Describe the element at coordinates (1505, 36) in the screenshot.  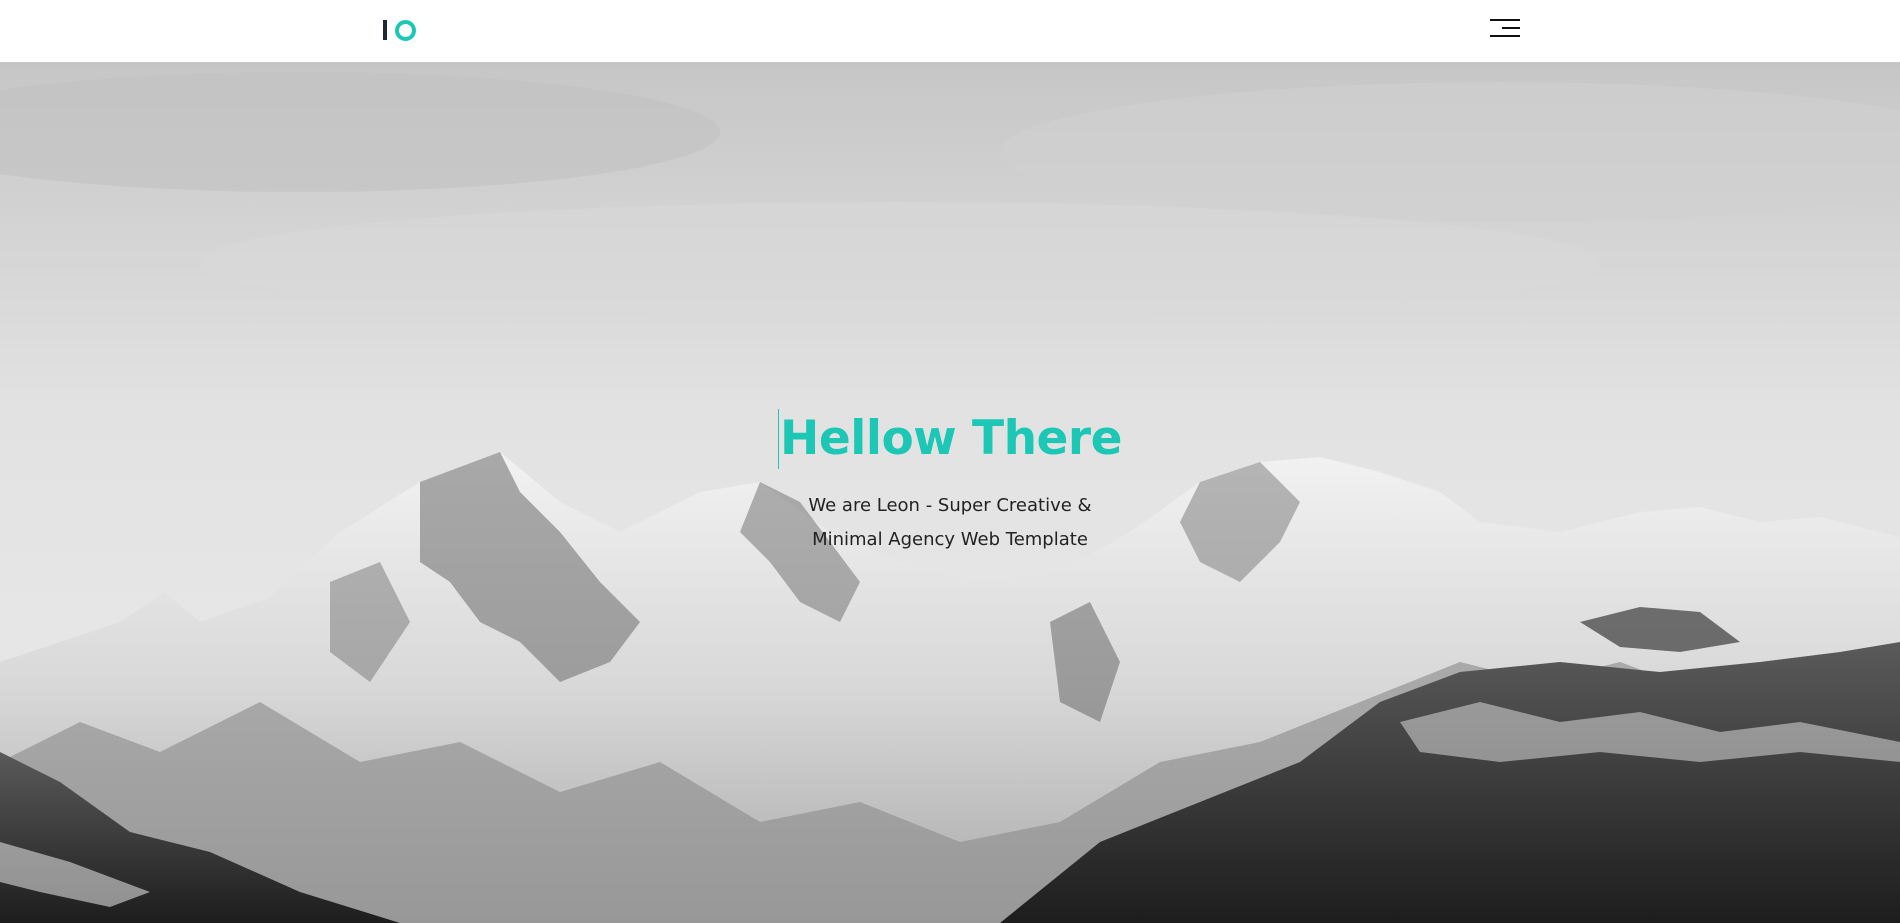
I see `menu-line-bottom` at that location.